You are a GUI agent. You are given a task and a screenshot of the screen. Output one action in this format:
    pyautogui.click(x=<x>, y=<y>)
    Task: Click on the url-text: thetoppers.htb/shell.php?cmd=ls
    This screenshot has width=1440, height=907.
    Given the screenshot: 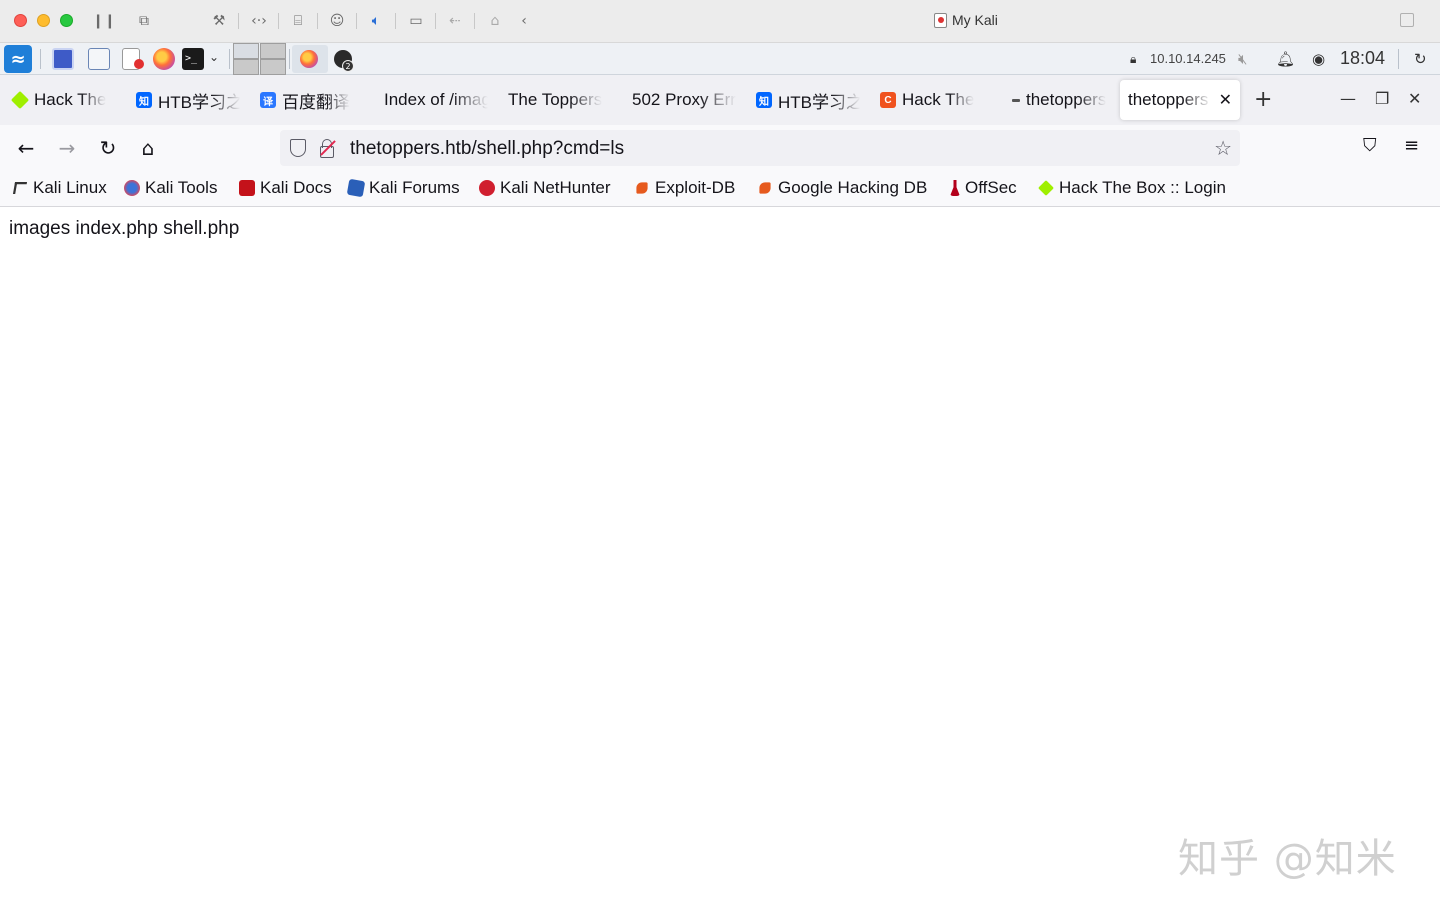 What is the action you would take?
    pyautogui.click(x=487, y=149)
    